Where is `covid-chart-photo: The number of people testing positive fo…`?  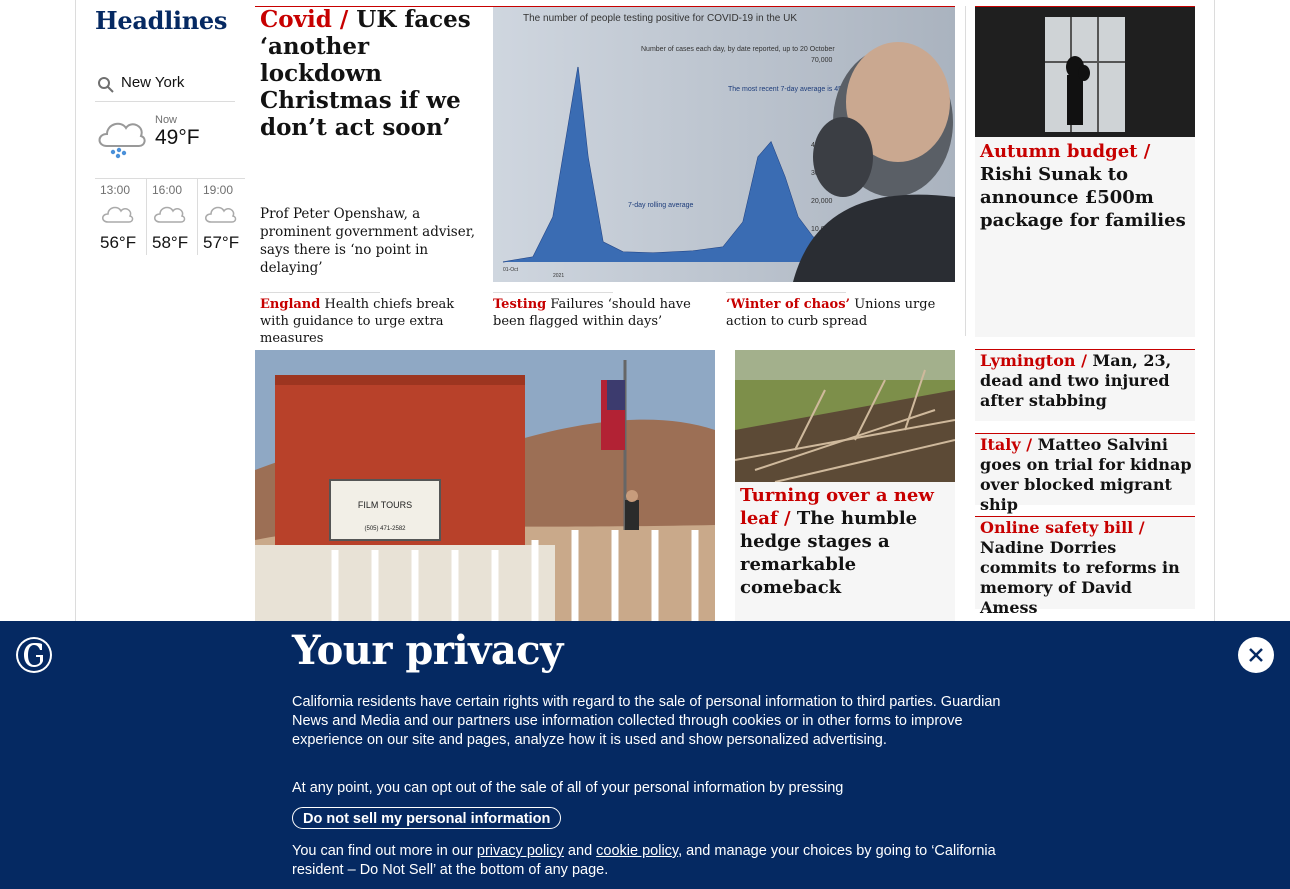
covid-chart-photo: The number of people testing positive fo… is located at coordinates (724, 144).